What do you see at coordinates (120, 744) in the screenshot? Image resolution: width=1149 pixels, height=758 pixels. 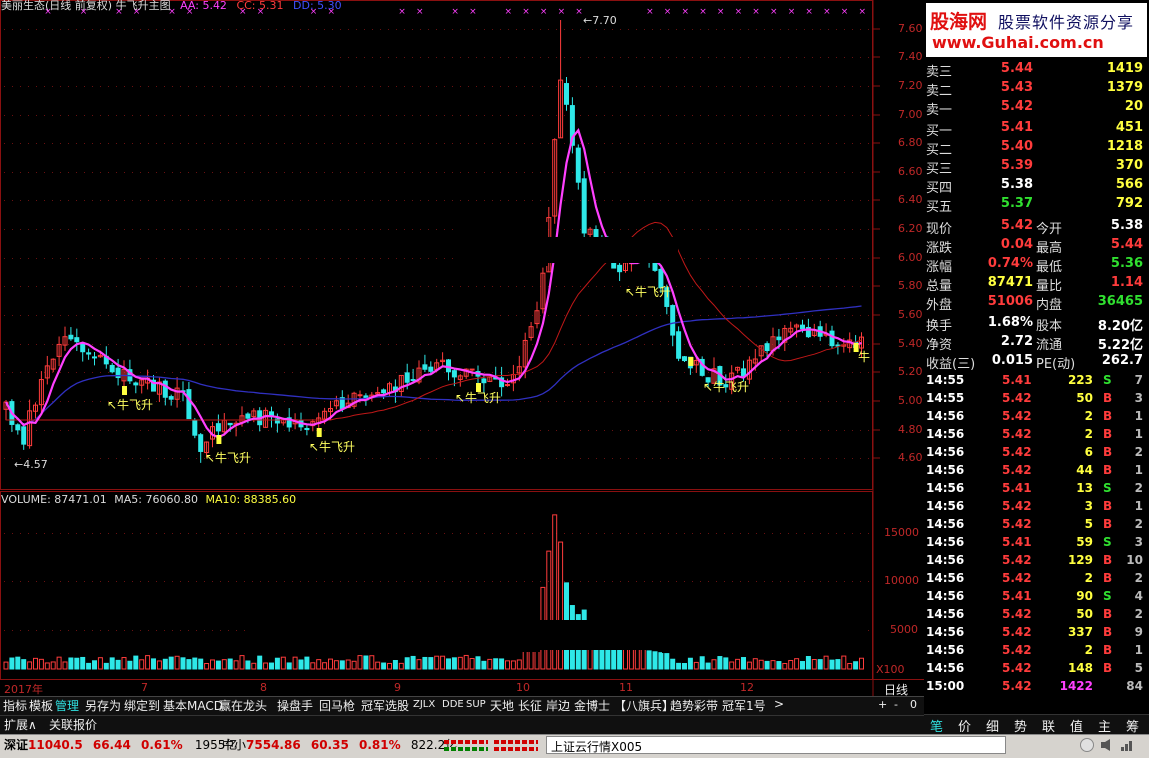 I see `sz-index: 深证11040.5 66.44 0.61% 1955亿` at bounding box center [120, 744].